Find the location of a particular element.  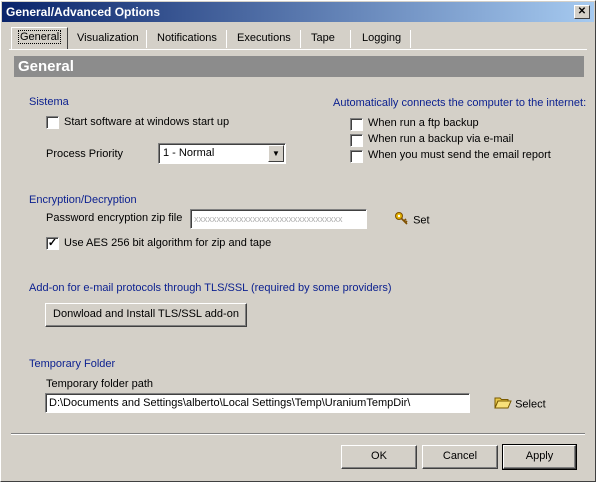

encryption-title: Encryption/Decryption is located at coordinates (83, 200).